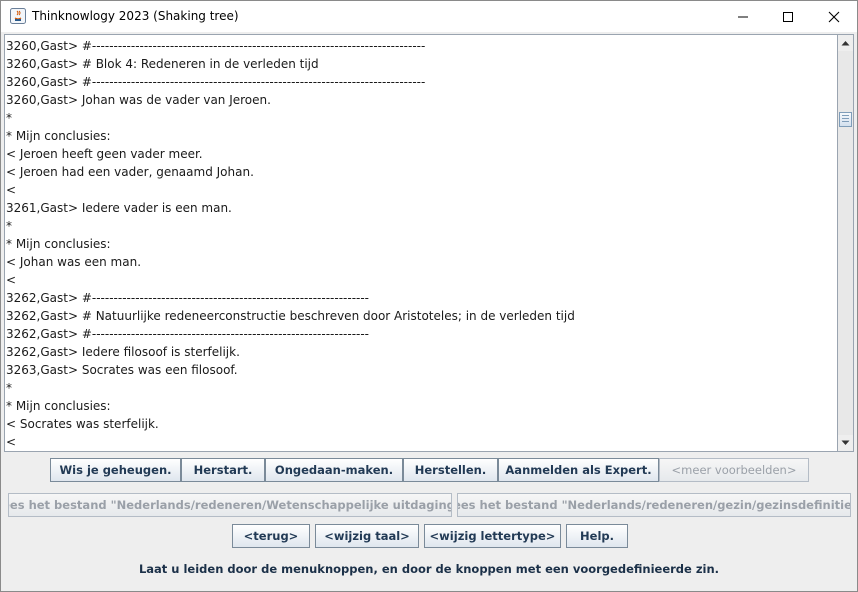 The height and width of the screenshot is (592, 858). I want to click on scroll-down-button, so click(845, 443).